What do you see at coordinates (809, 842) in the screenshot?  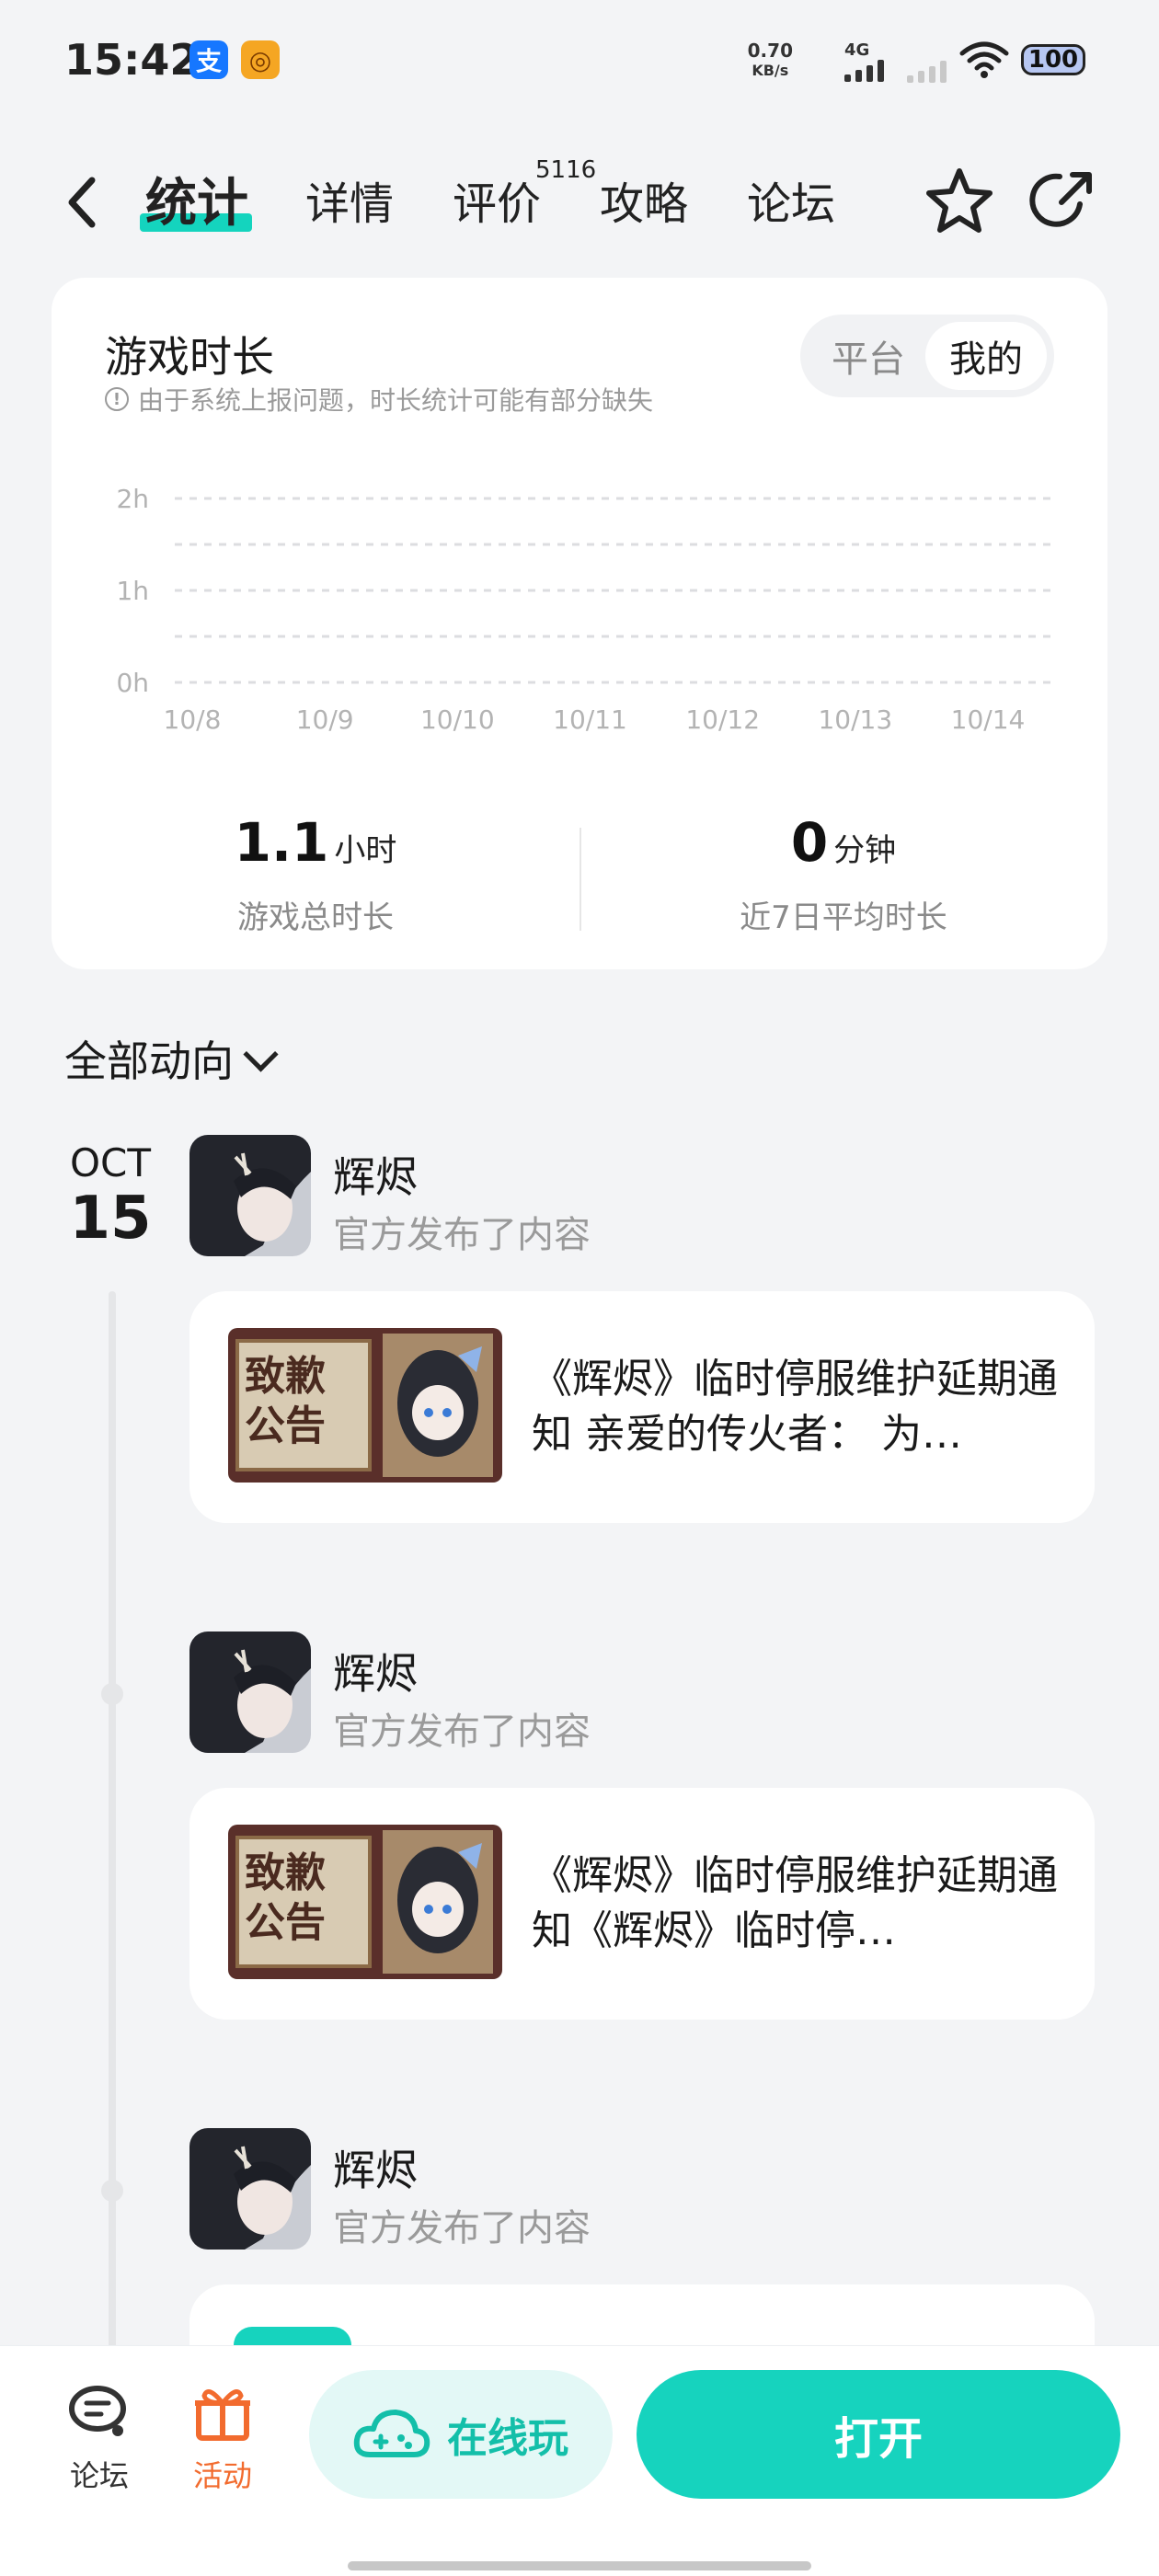 I see `avg-playtime-value: 0` at bounding box center [809, 842].